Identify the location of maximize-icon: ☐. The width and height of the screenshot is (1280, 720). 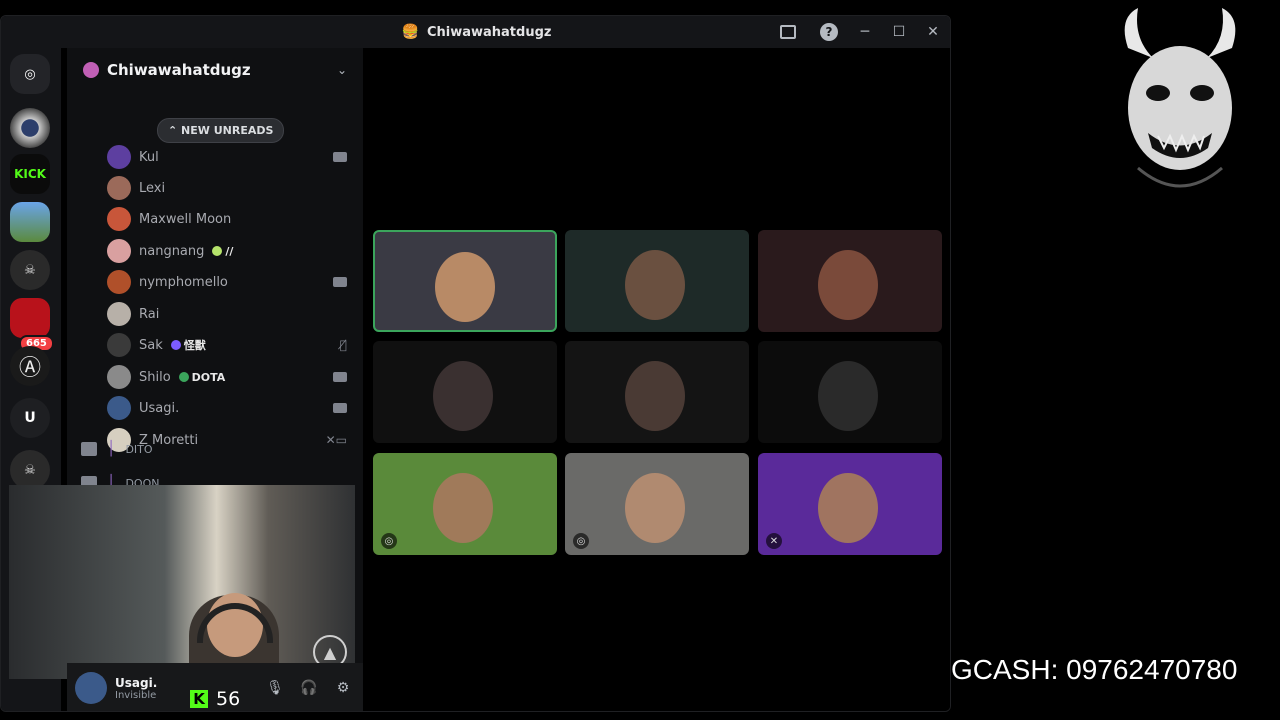
(899, 32).